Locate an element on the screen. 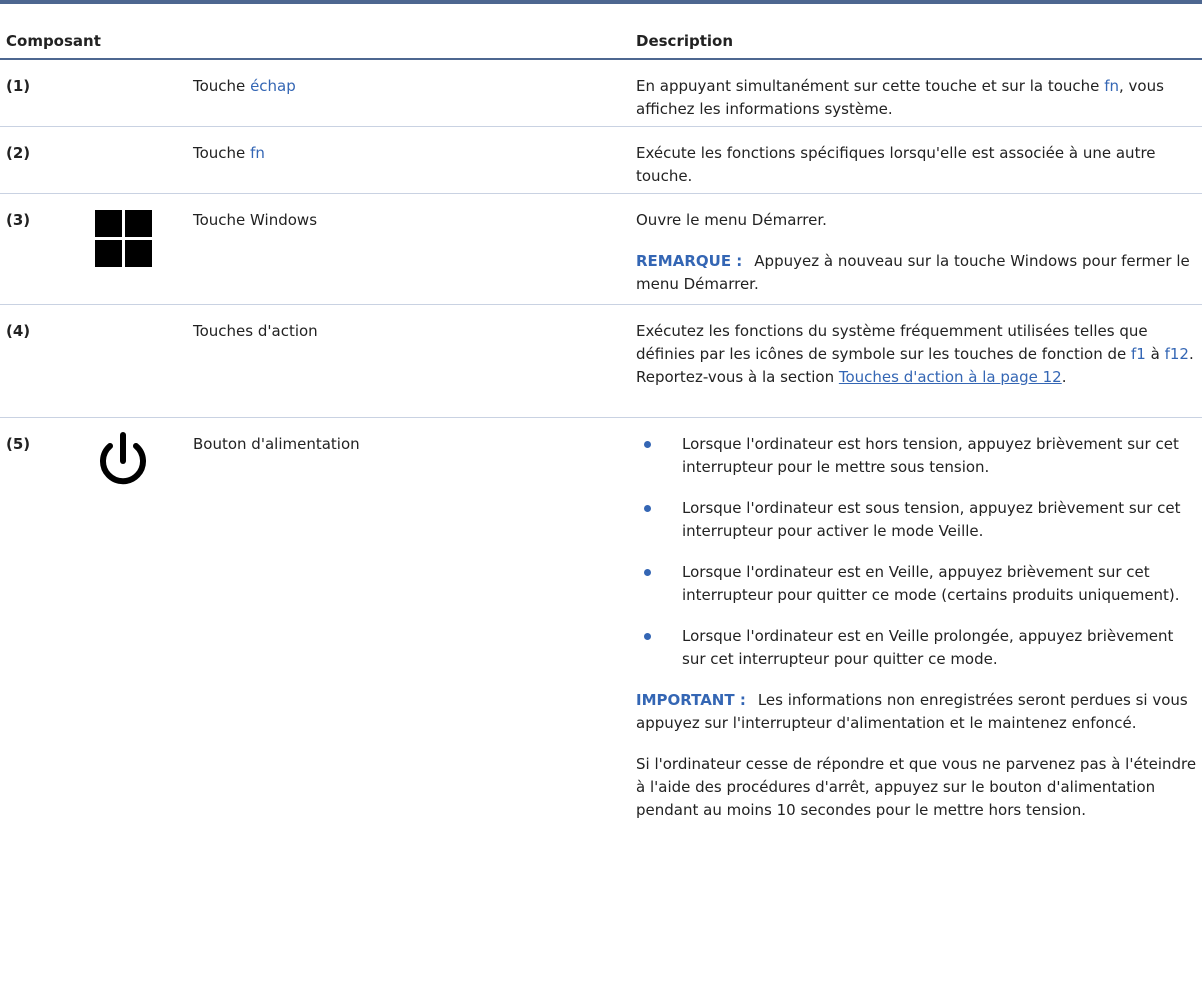 Image resolution: width=1202 pixels, height=1001 pixels. component-name: Touche Windows is located at coordinates (255, 220).